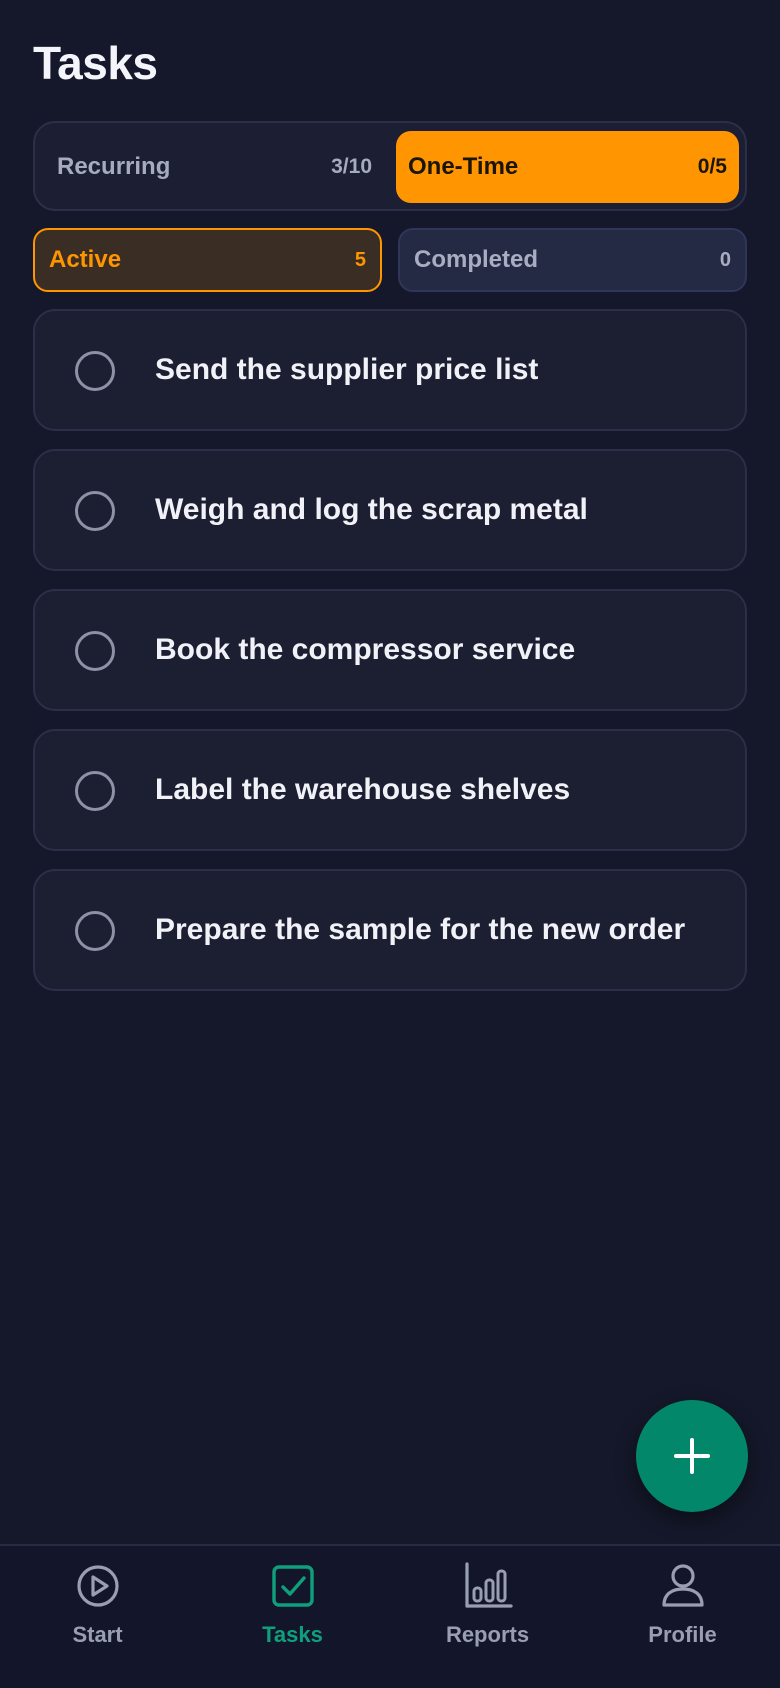  I want to click on filter-active-label: Active, so click(85, 259).